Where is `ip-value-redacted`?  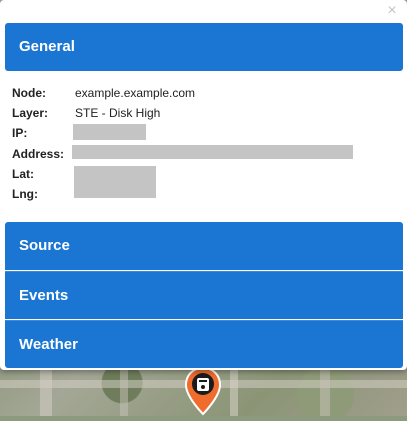
ip-value-redacted is located at coordinates (109, 132).